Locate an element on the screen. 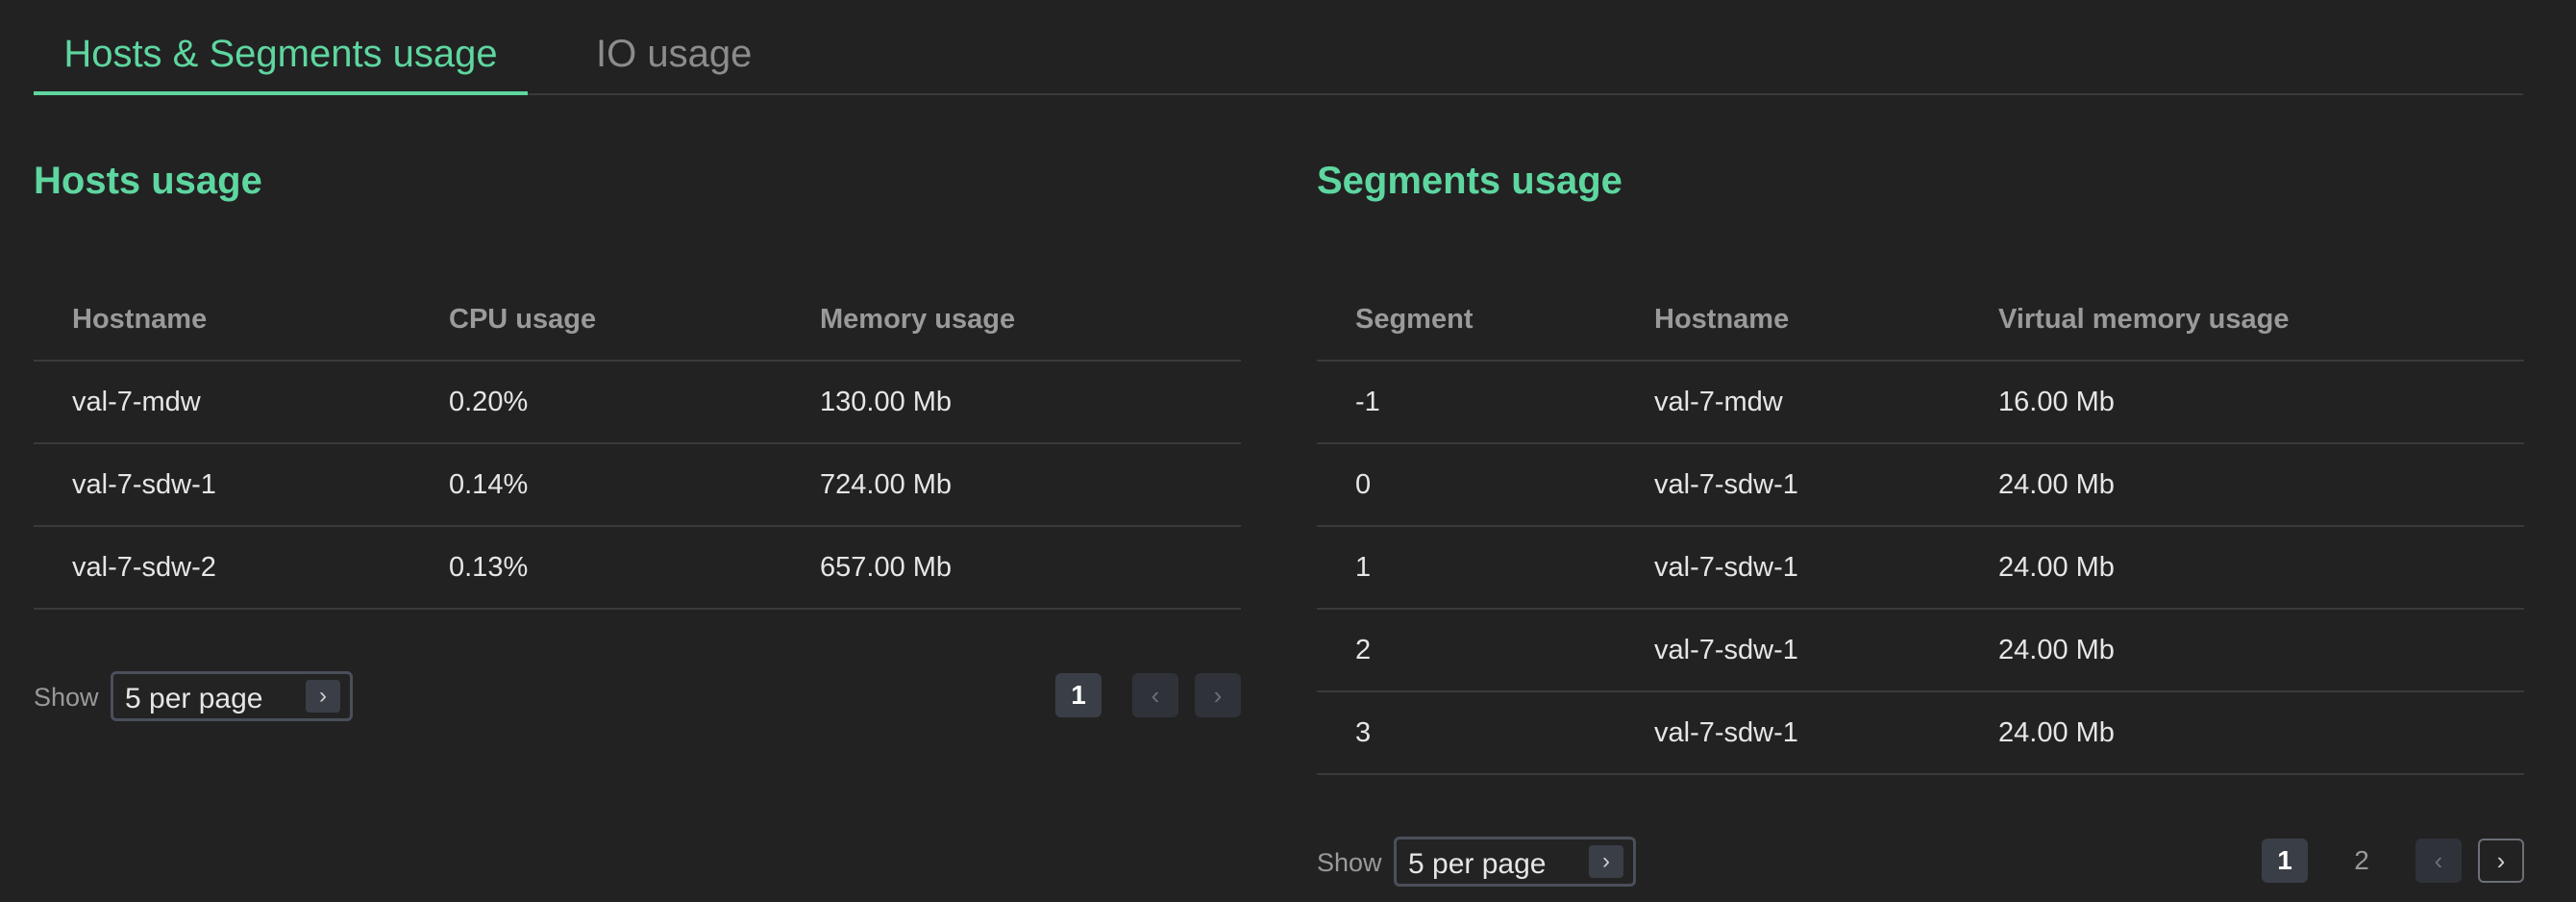 This screenshot has width=2576, height=902. table-row: val-7-sdw-1 0.14% 724.00 Mb is located at coordinates (637, 485).